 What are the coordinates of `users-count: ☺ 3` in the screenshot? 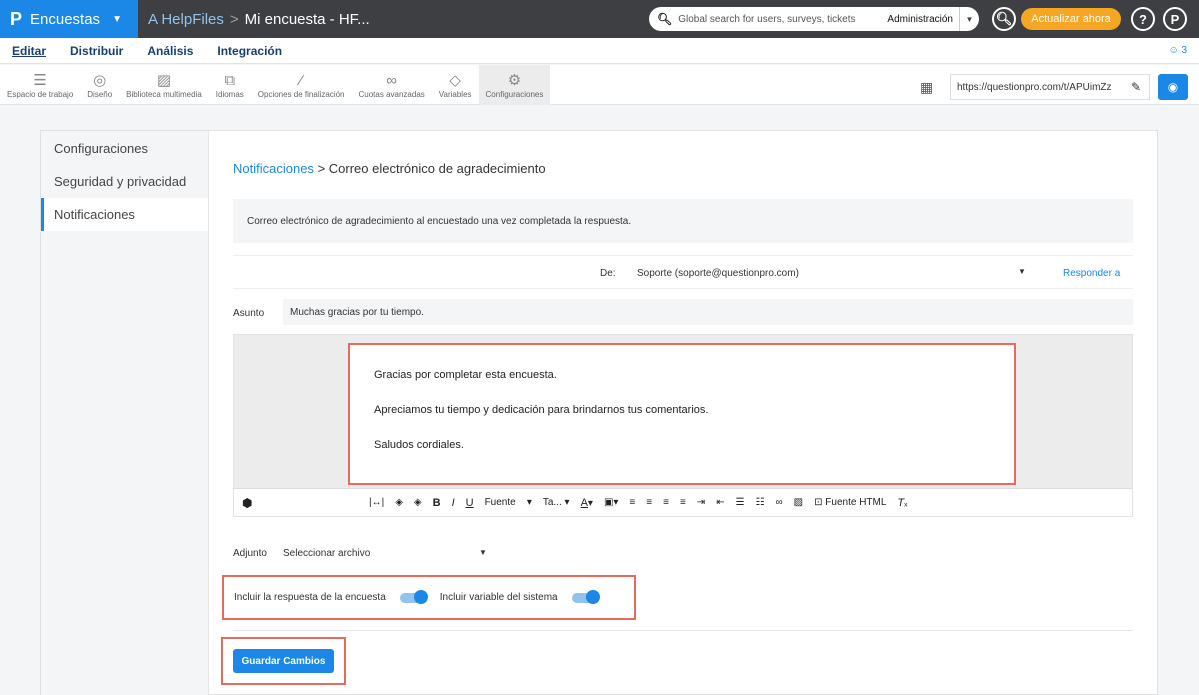 It's located at (1177, 50).